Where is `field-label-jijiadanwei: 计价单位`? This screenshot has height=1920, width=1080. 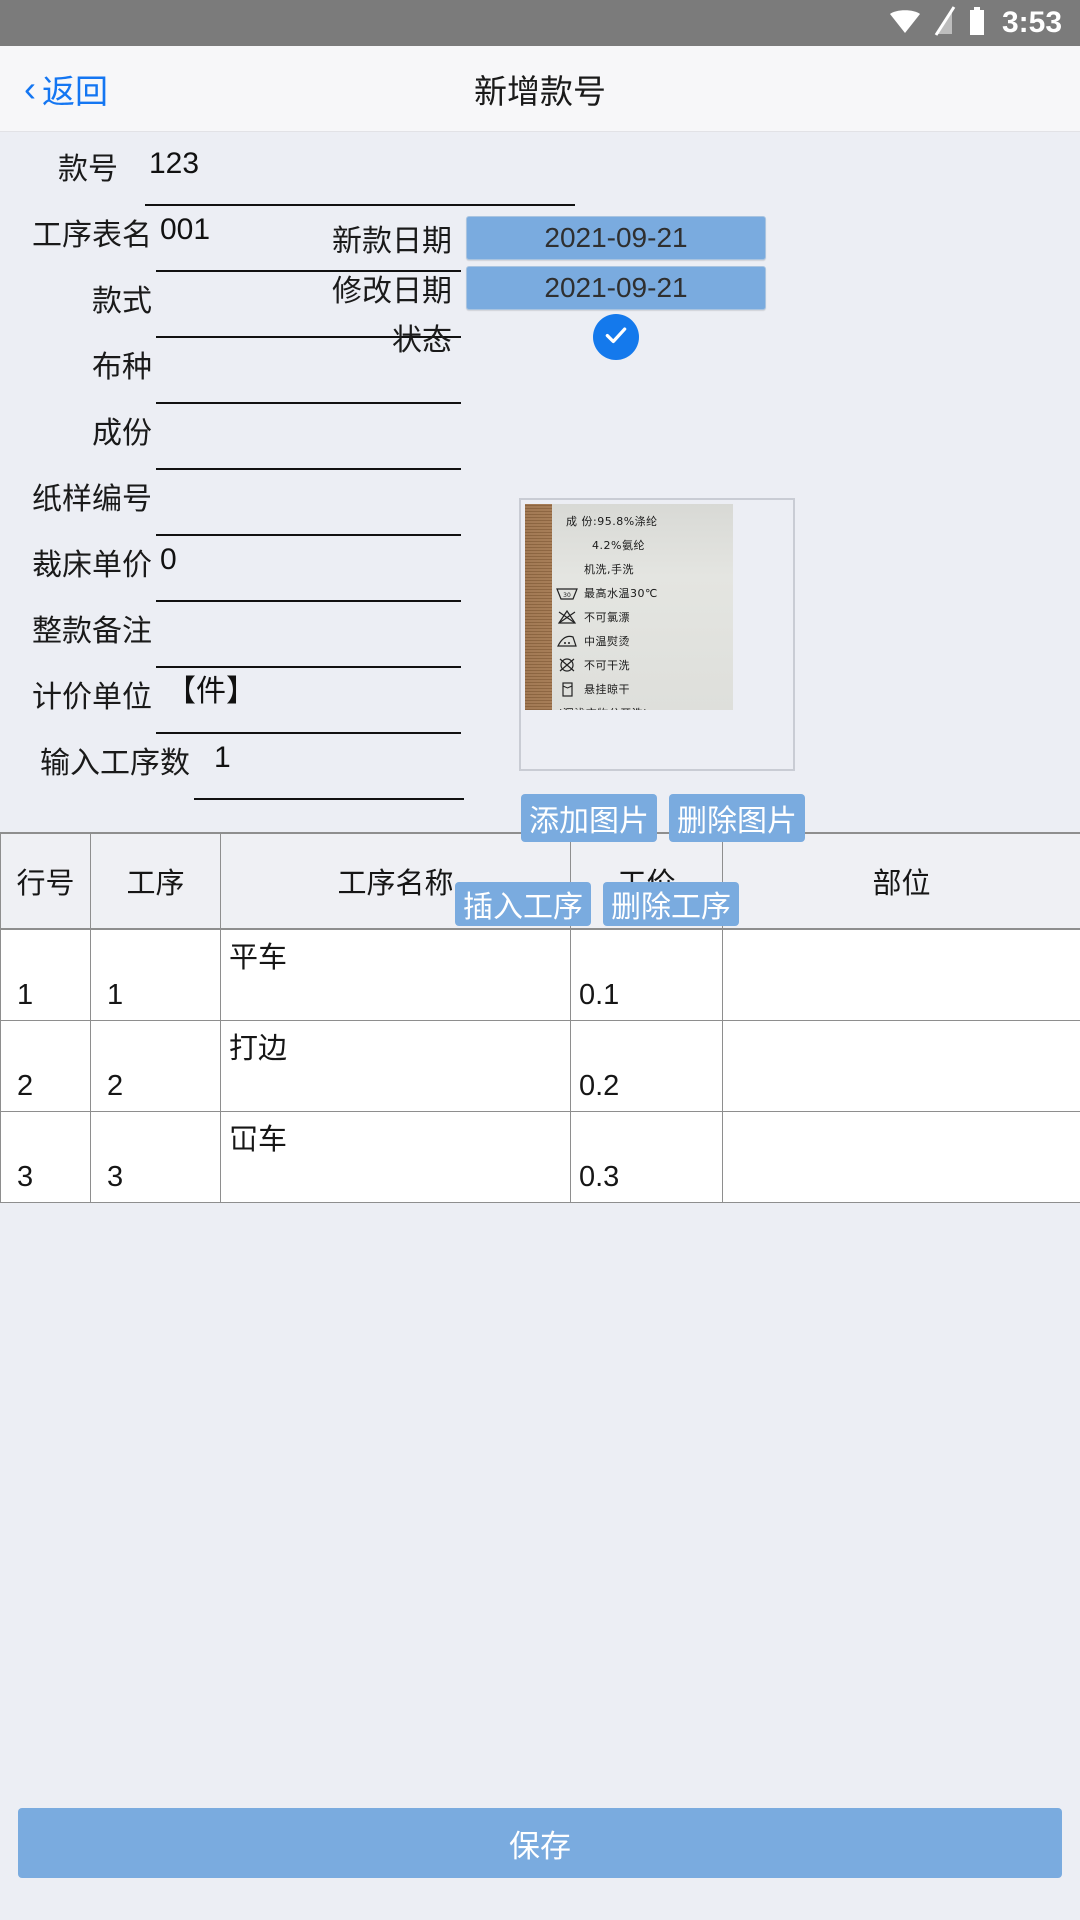 field-label-jijiadanwei: 计价单位 is located at coordinates (92, 697).